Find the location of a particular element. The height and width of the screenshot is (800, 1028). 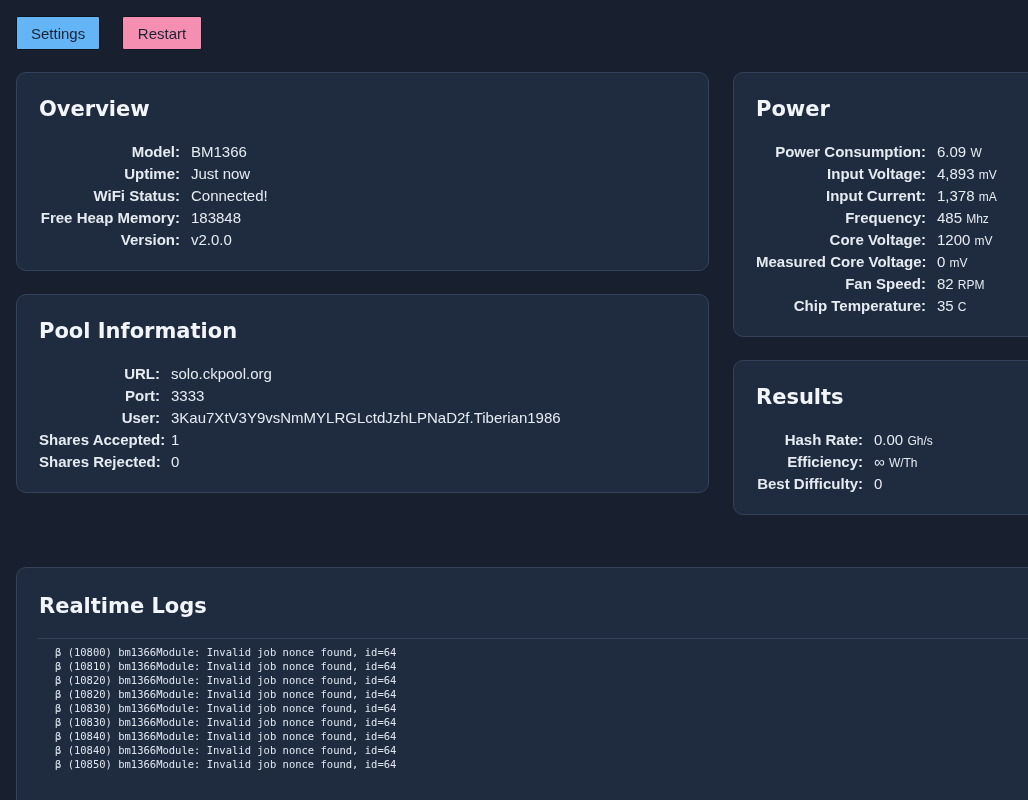

card-title: Pool Information is located at coordinates (139, 331).